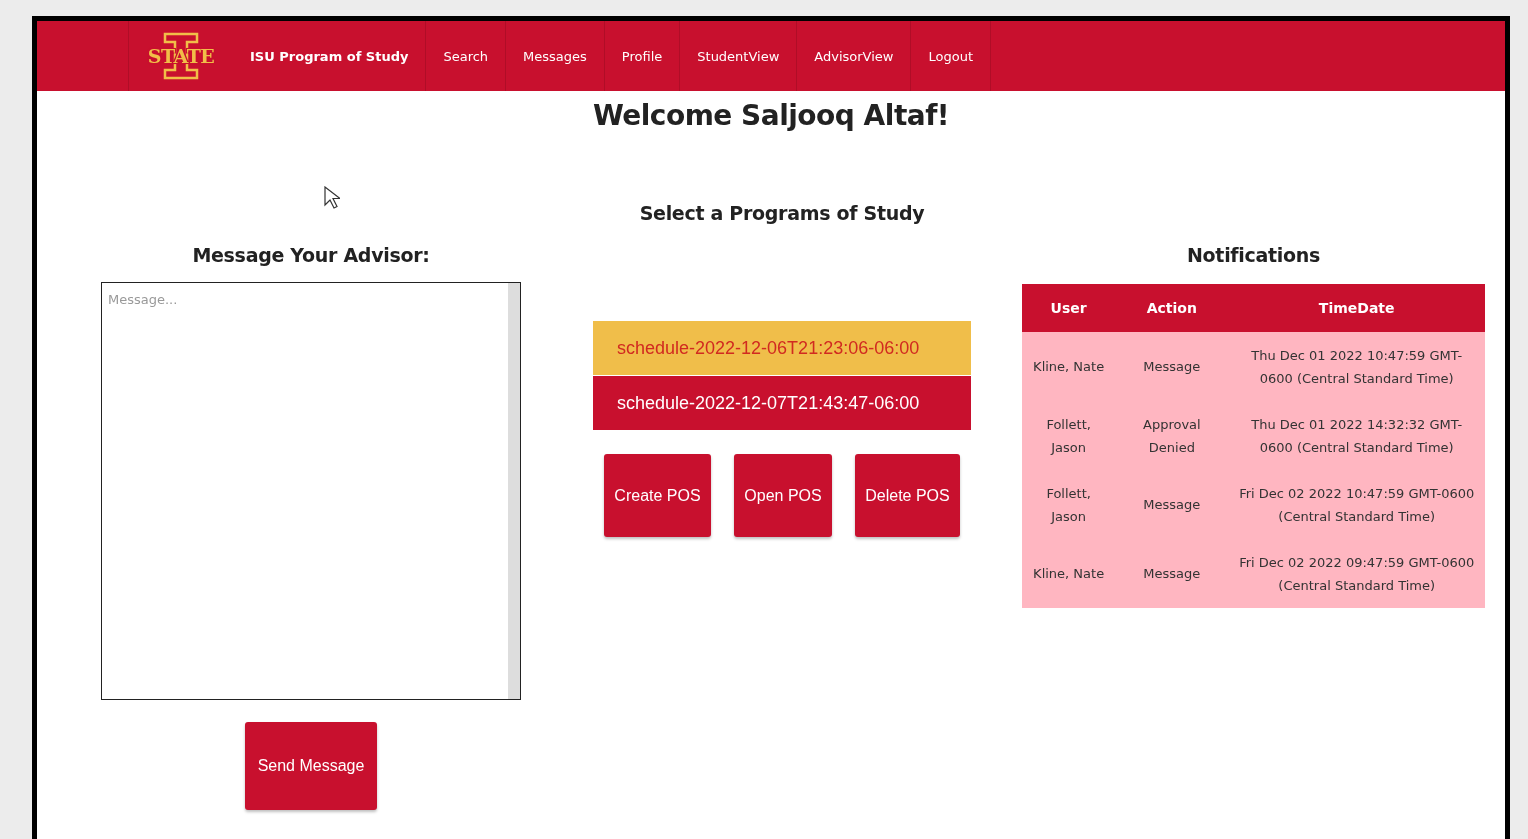  What do you see at coordinates (907, 495) in the screenshot?
I see `pos-button: Delete POS` at bounding box center [907, 495].